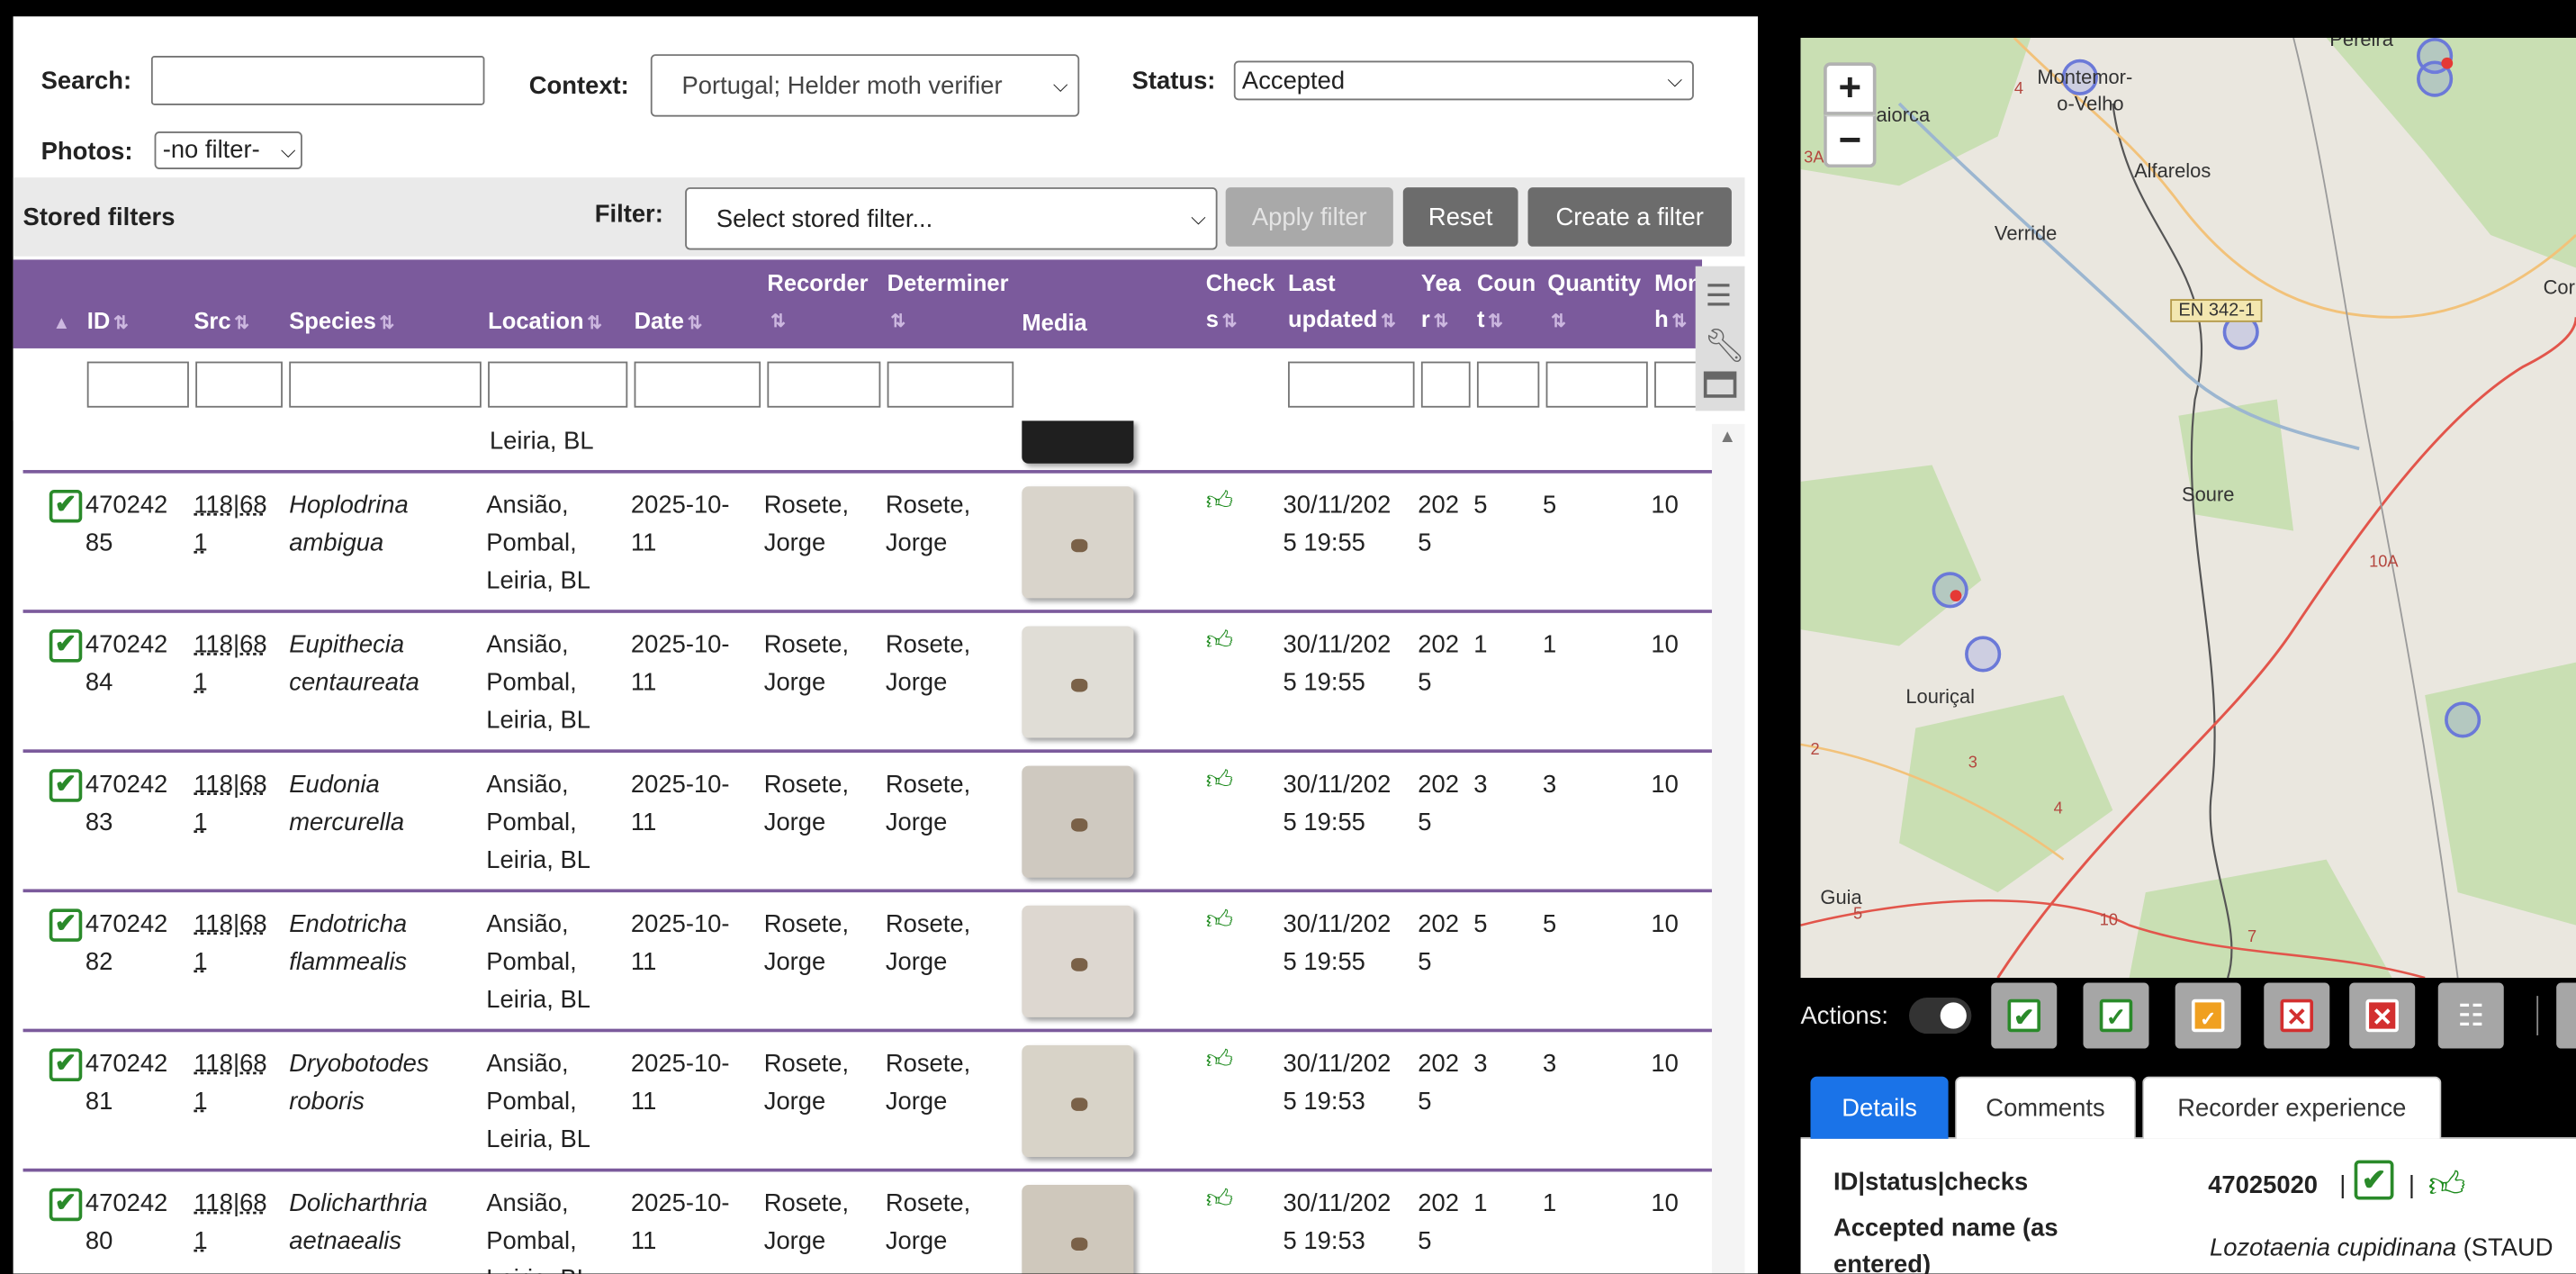  Describe the element at coordinates (1173, 81) in the screenshot. I see `status-label: Status:` at that location.